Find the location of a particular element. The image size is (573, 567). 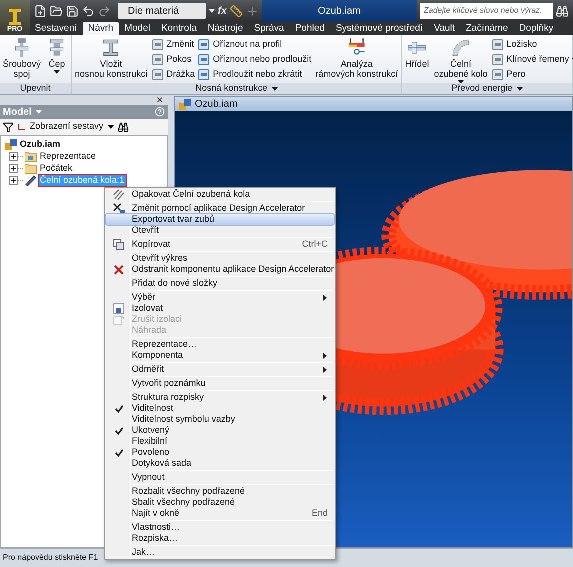

menu-item: Vypnout is located at coordinates (220, 477).